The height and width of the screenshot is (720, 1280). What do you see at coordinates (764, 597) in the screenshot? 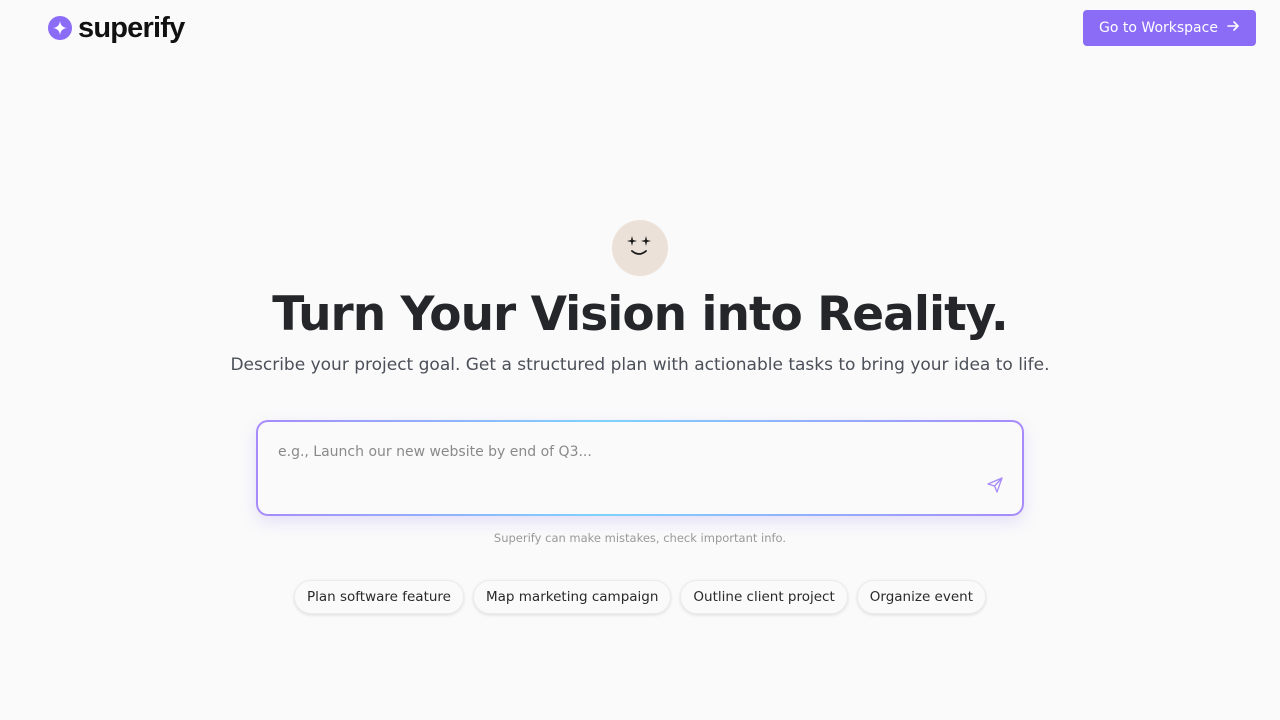
I see `suggestion-chip-outline-client-project: Outline client project` at bounding box center [764, 597].